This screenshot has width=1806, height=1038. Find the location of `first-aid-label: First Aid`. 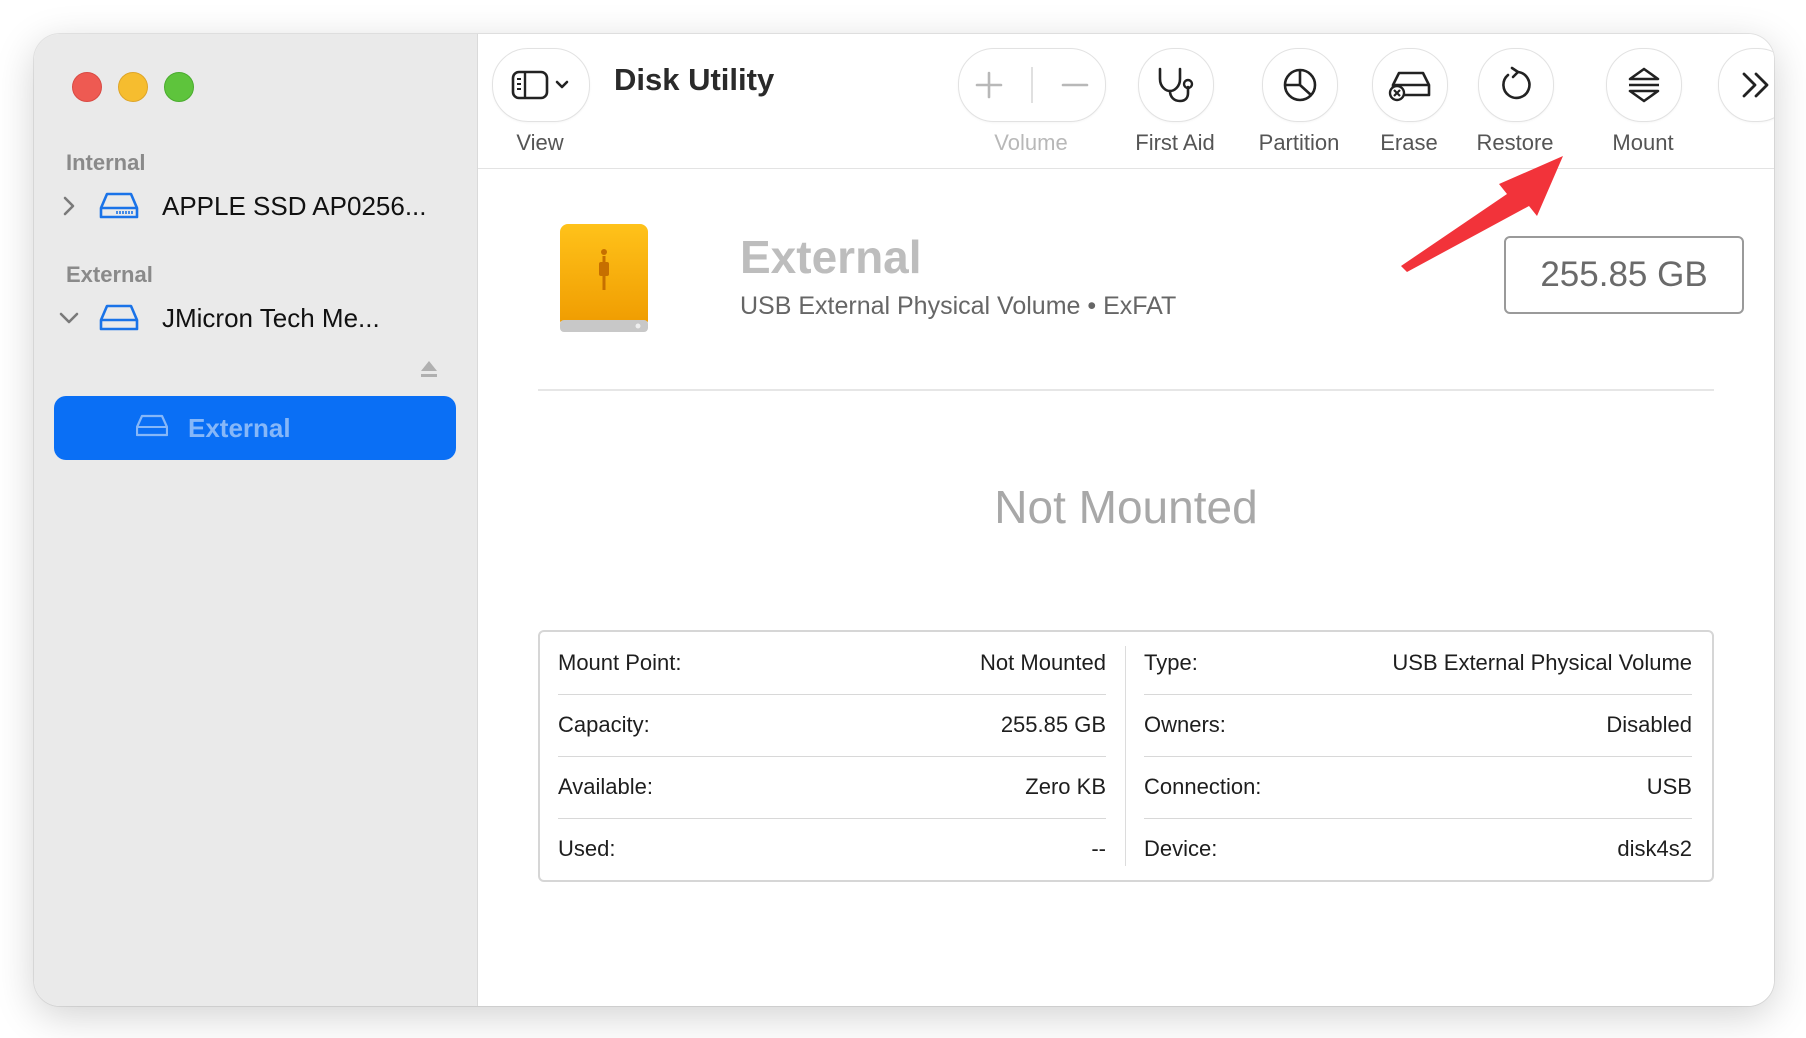

first-aid-label: First Aid is located at coordinates (1175, 142).